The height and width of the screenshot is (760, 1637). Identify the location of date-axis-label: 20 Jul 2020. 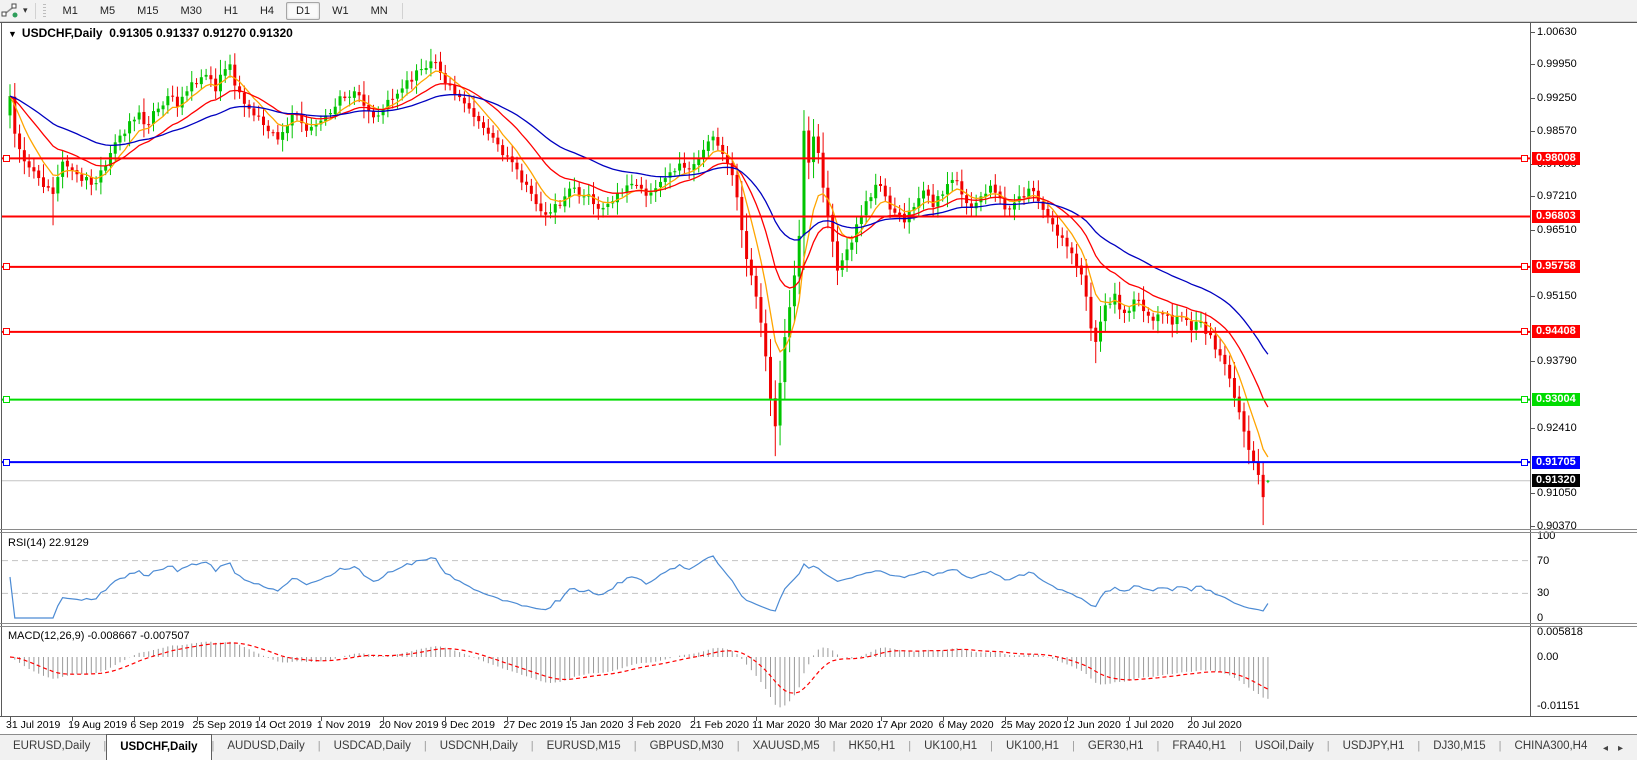
(1214, 725).